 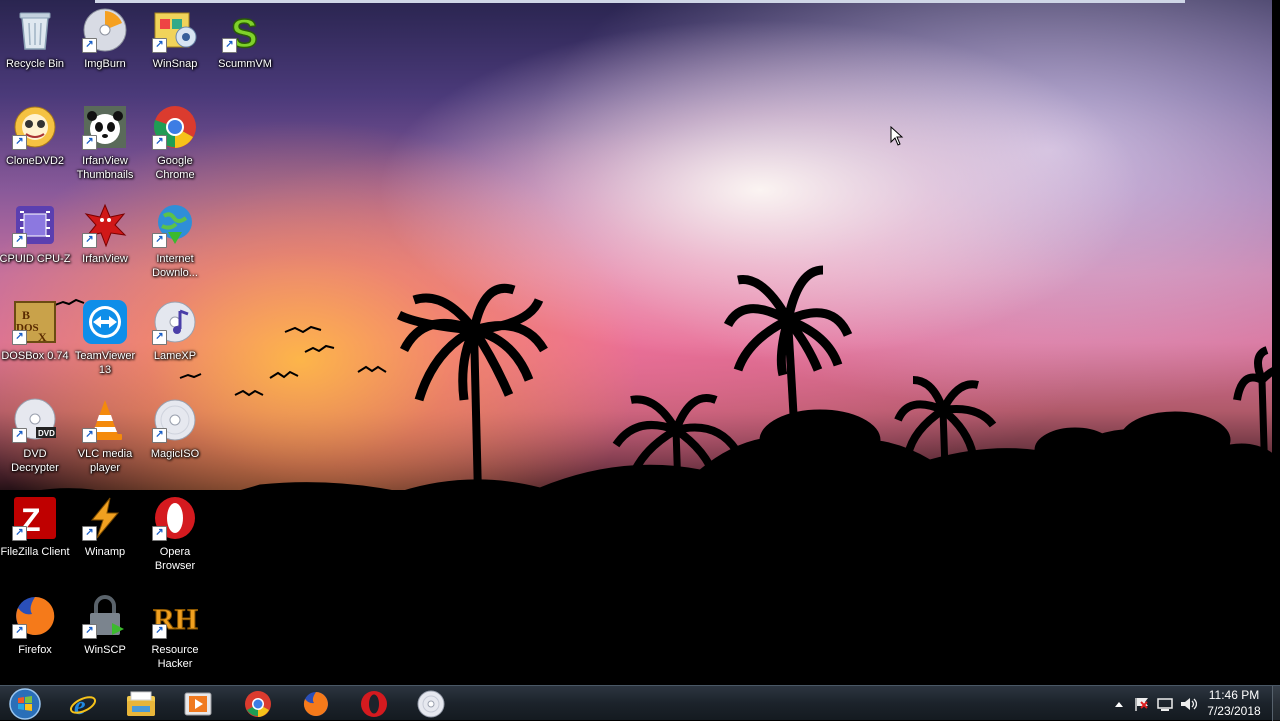 I want to click on desktop-icon-imgburn: ↗ ImgBurn, so click(x=105, y=39).